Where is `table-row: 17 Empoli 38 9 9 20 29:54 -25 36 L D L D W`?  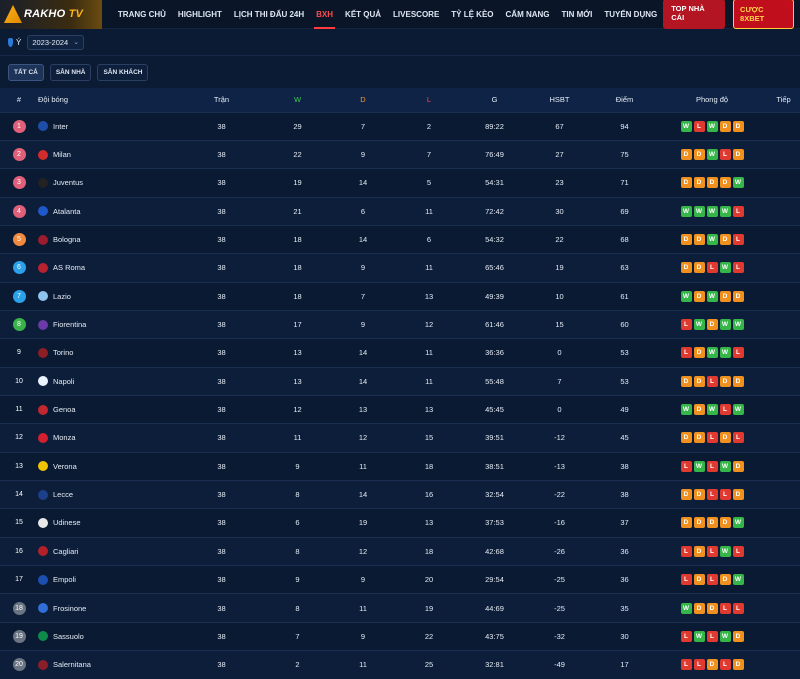
table-row: 17 Empoli 38 9 9 20 29:54 -25 36 L D L D W is located at coordinates (400, 579).